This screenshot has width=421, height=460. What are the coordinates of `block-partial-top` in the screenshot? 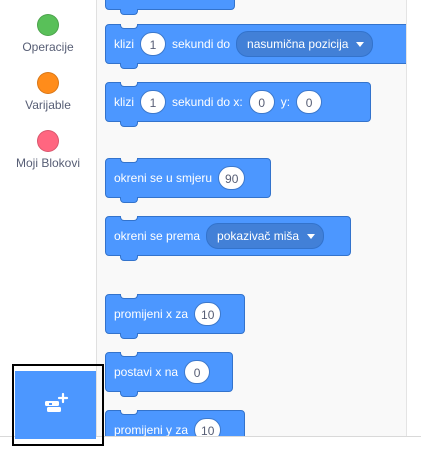 It's located at (170, 7).